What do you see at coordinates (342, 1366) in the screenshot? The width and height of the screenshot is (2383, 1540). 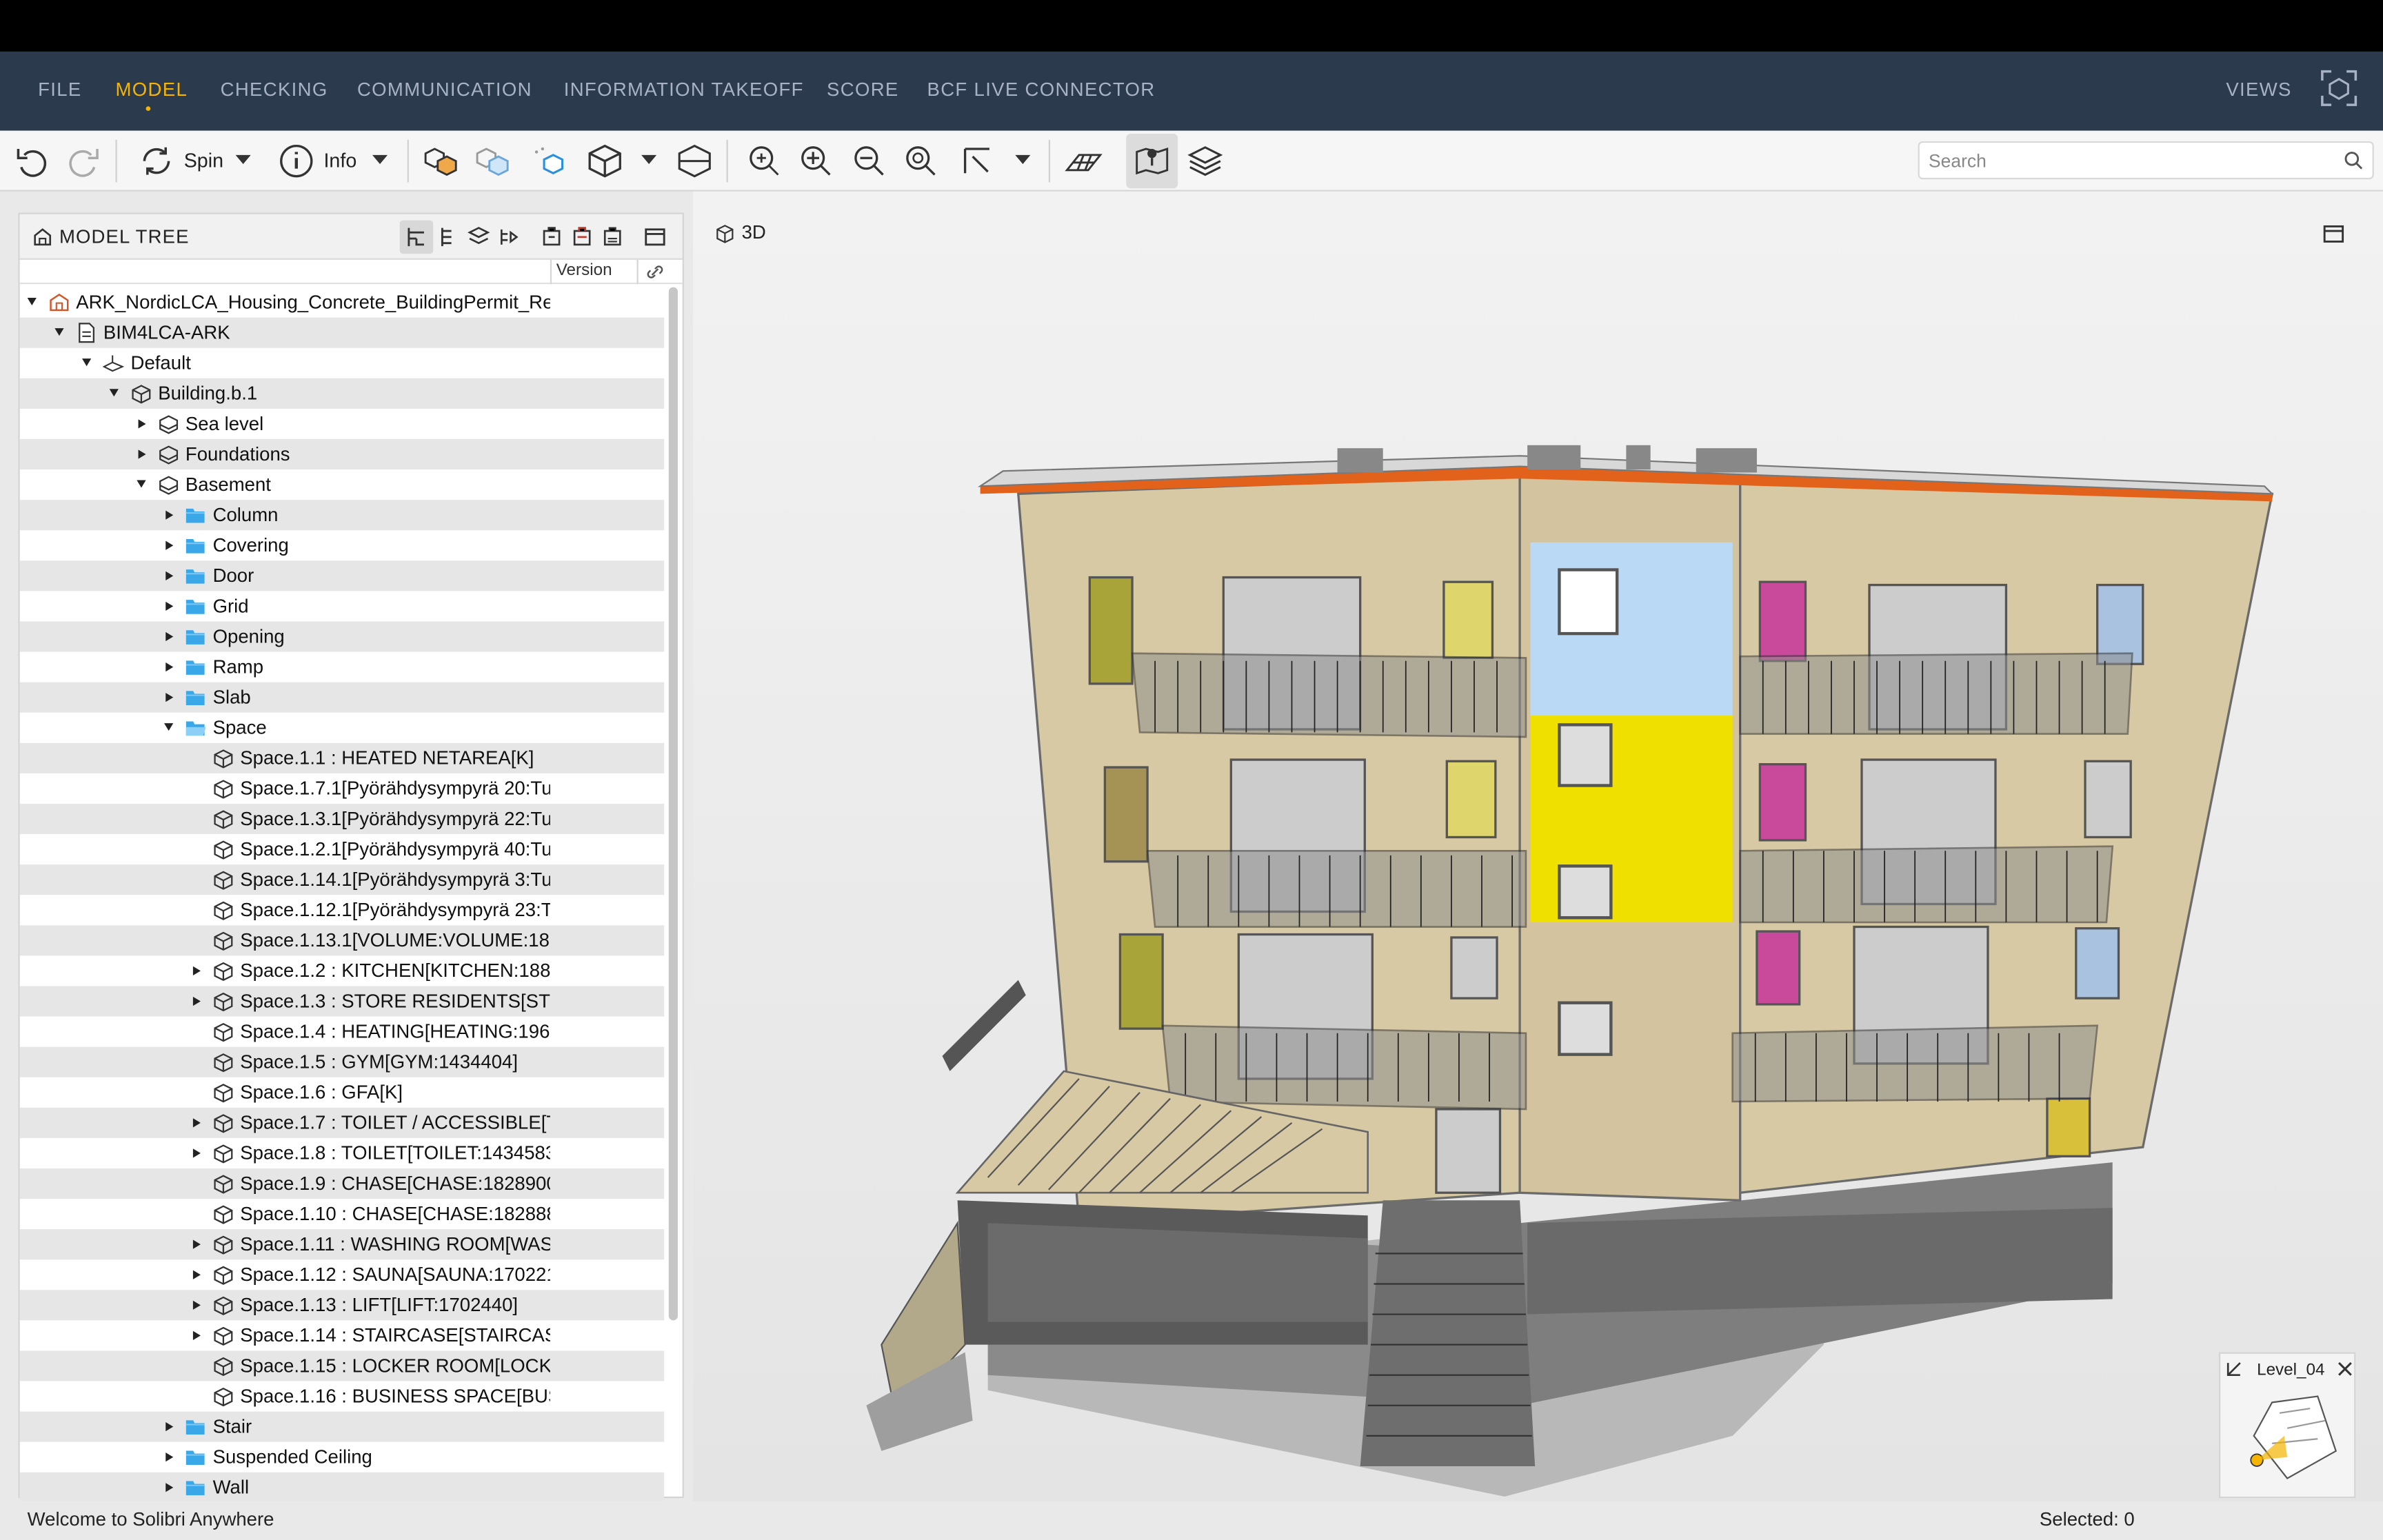 I see `tree-row: Space.1.15 : LOCKER ROOM[LOCKER` at bounding box center [342, 1366].